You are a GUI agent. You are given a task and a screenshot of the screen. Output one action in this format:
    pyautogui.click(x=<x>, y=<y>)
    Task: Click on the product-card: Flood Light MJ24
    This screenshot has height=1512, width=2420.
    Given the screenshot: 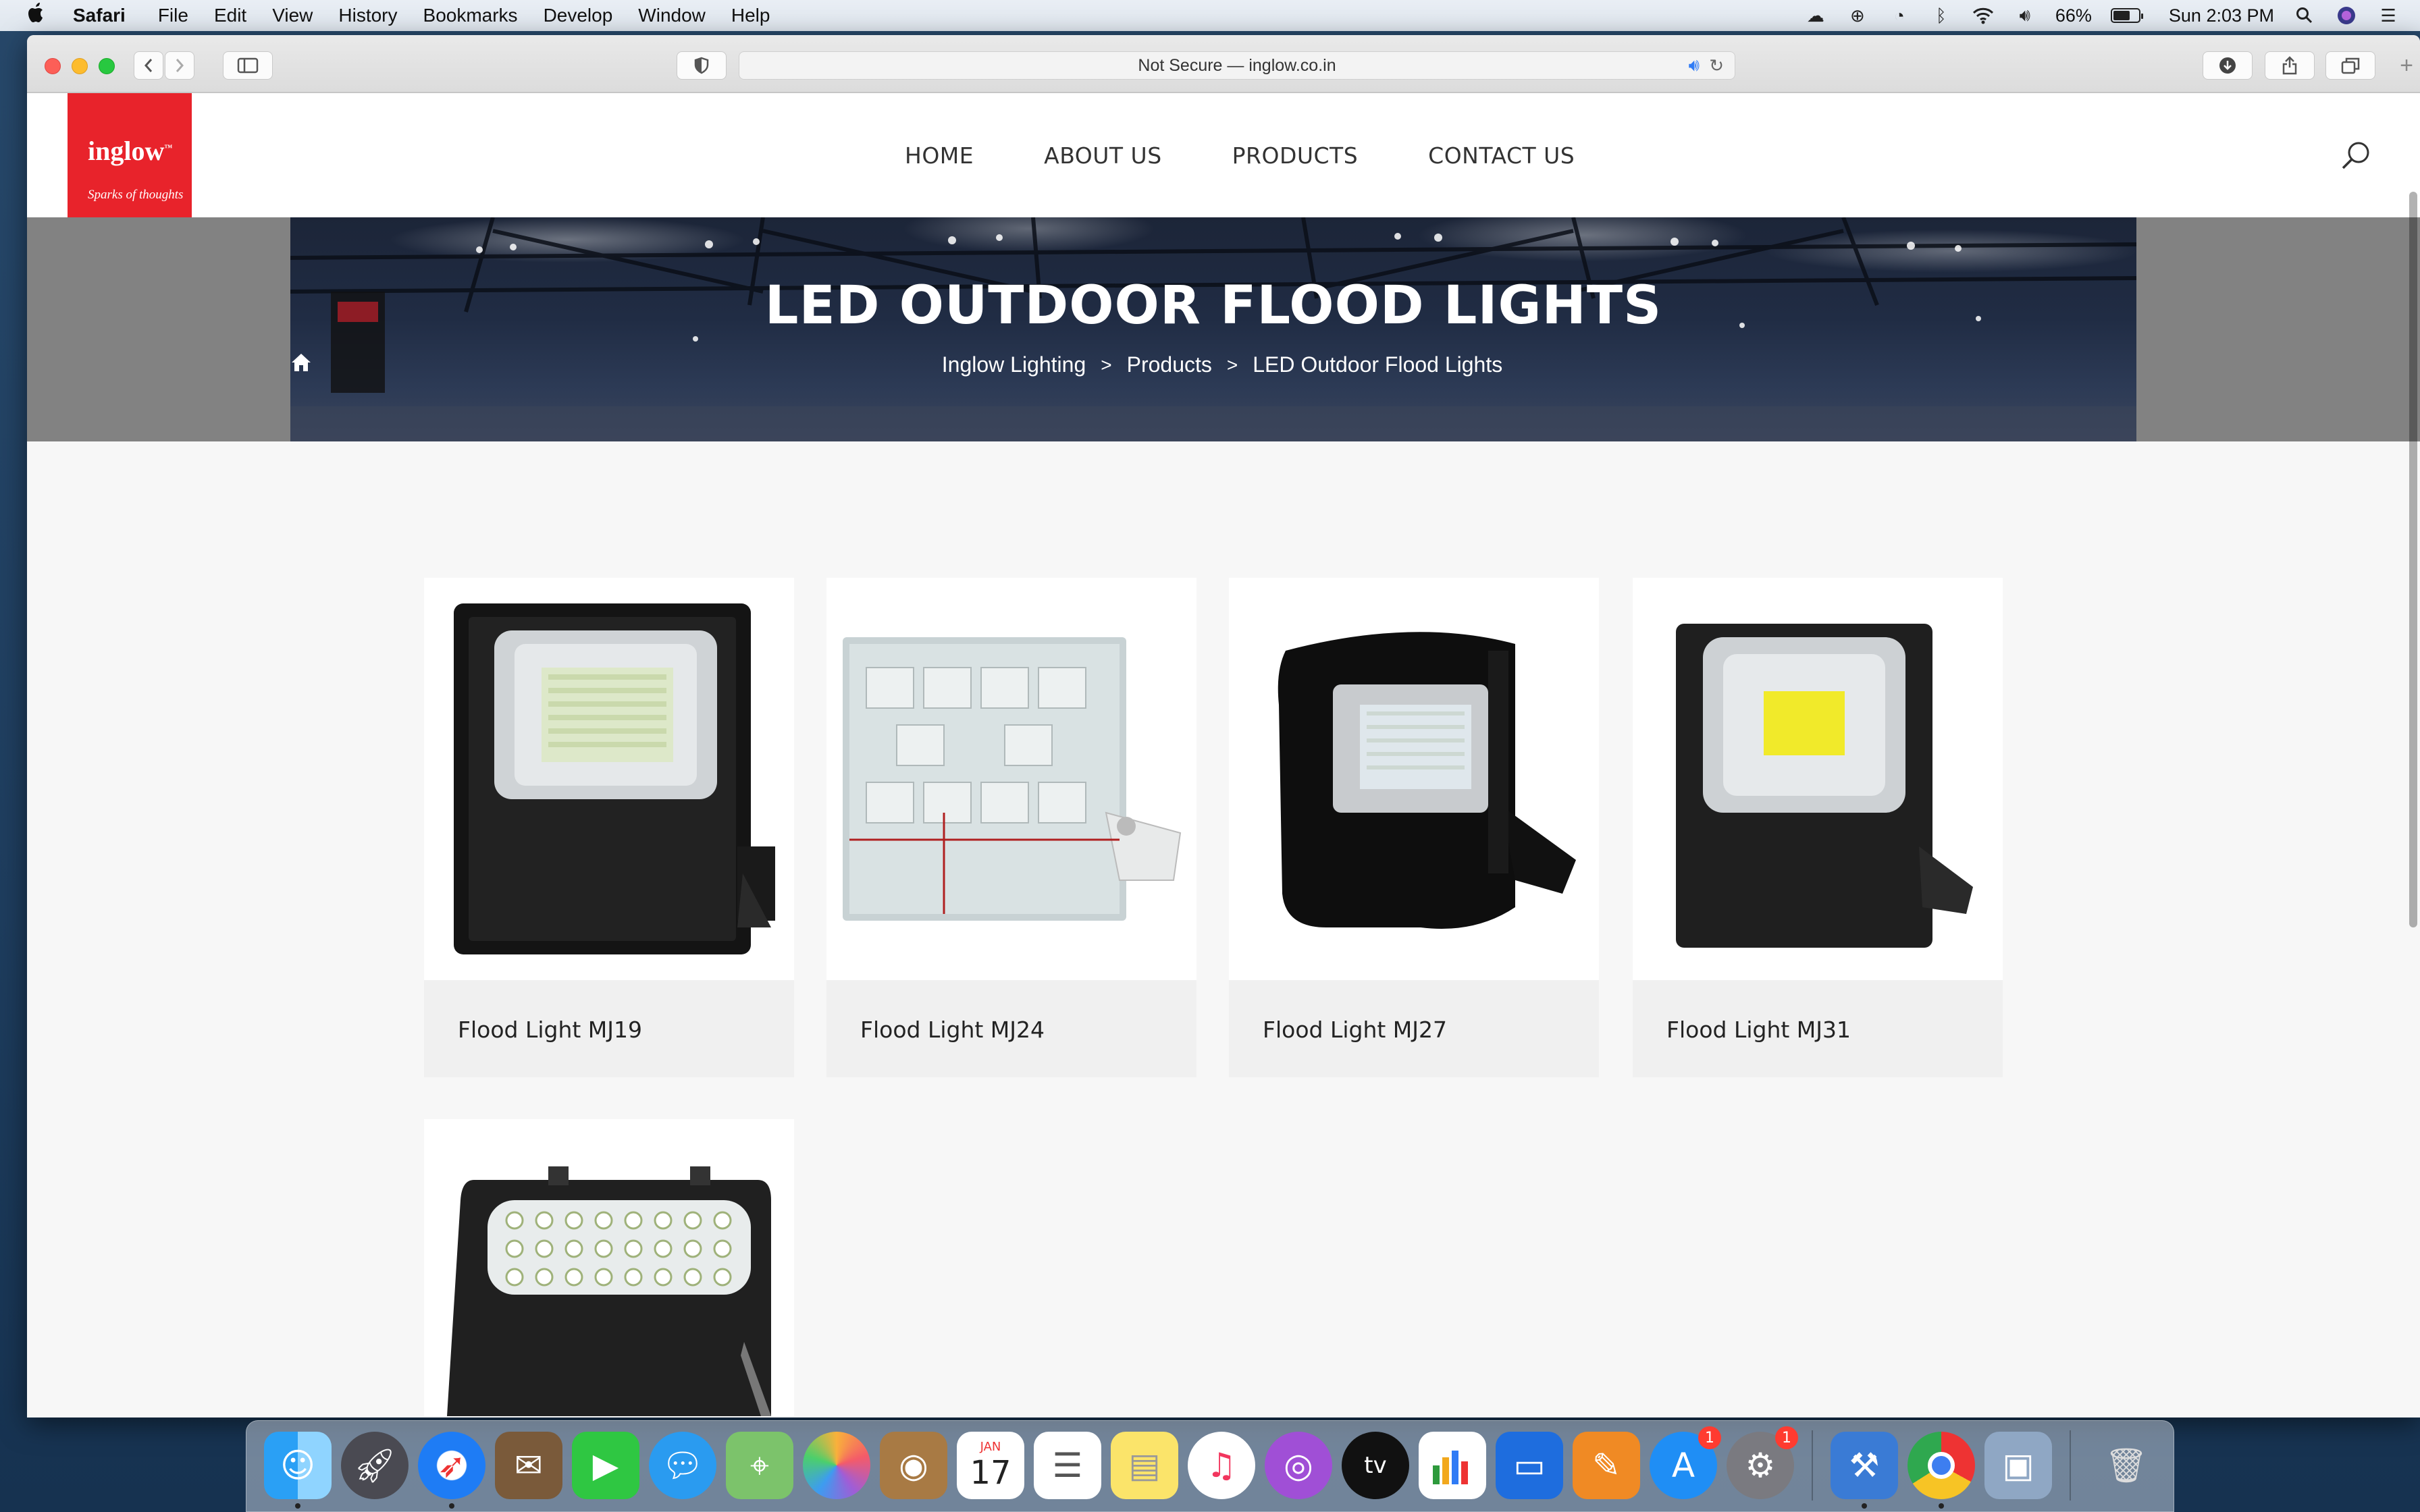 What is the action you would take?
    pyautogui.click(x=1011, y=827)
    